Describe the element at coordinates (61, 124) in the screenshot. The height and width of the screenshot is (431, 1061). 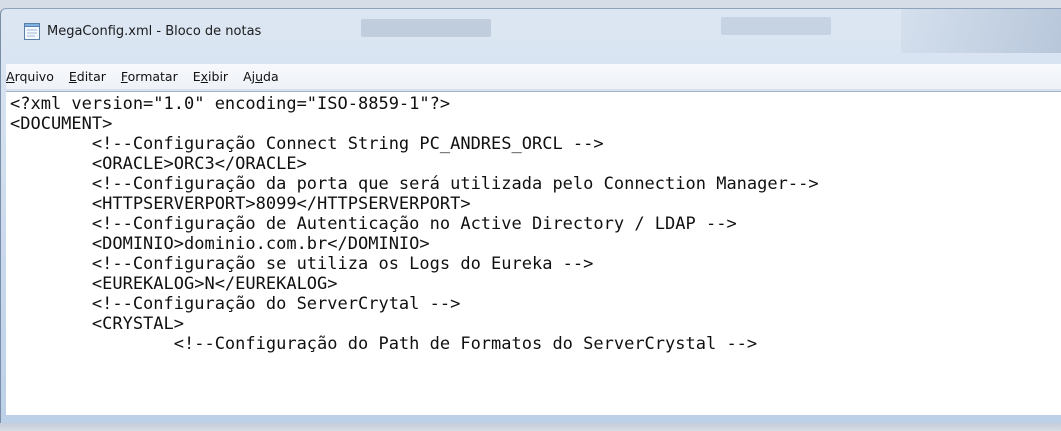
I see `editor-line: <DOCUMENT>` at that location.